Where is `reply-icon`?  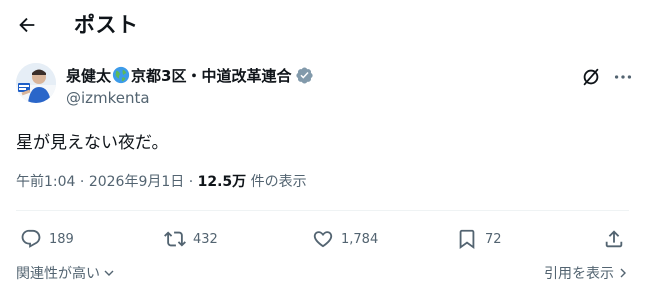
reply-icon is located at coordinates (31, 238).